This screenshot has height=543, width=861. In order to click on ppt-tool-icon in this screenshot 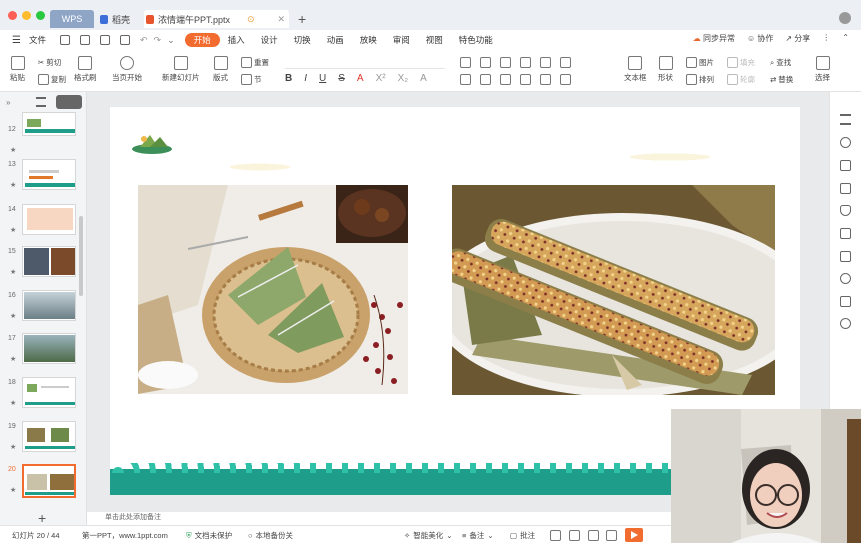, I will do `click(845, 256)`.